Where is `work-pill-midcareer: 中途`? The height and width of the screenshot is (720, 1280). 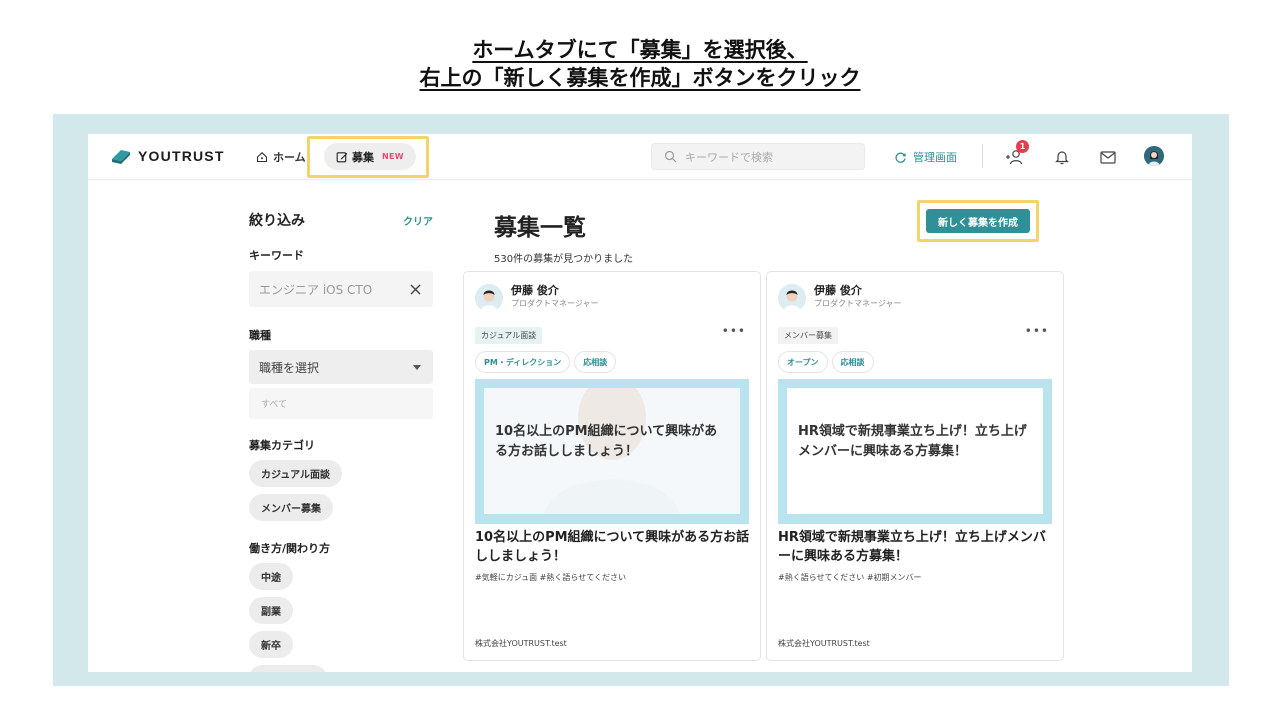 work-pill-midcareer: 中途 is located at coordinates (271, 576).